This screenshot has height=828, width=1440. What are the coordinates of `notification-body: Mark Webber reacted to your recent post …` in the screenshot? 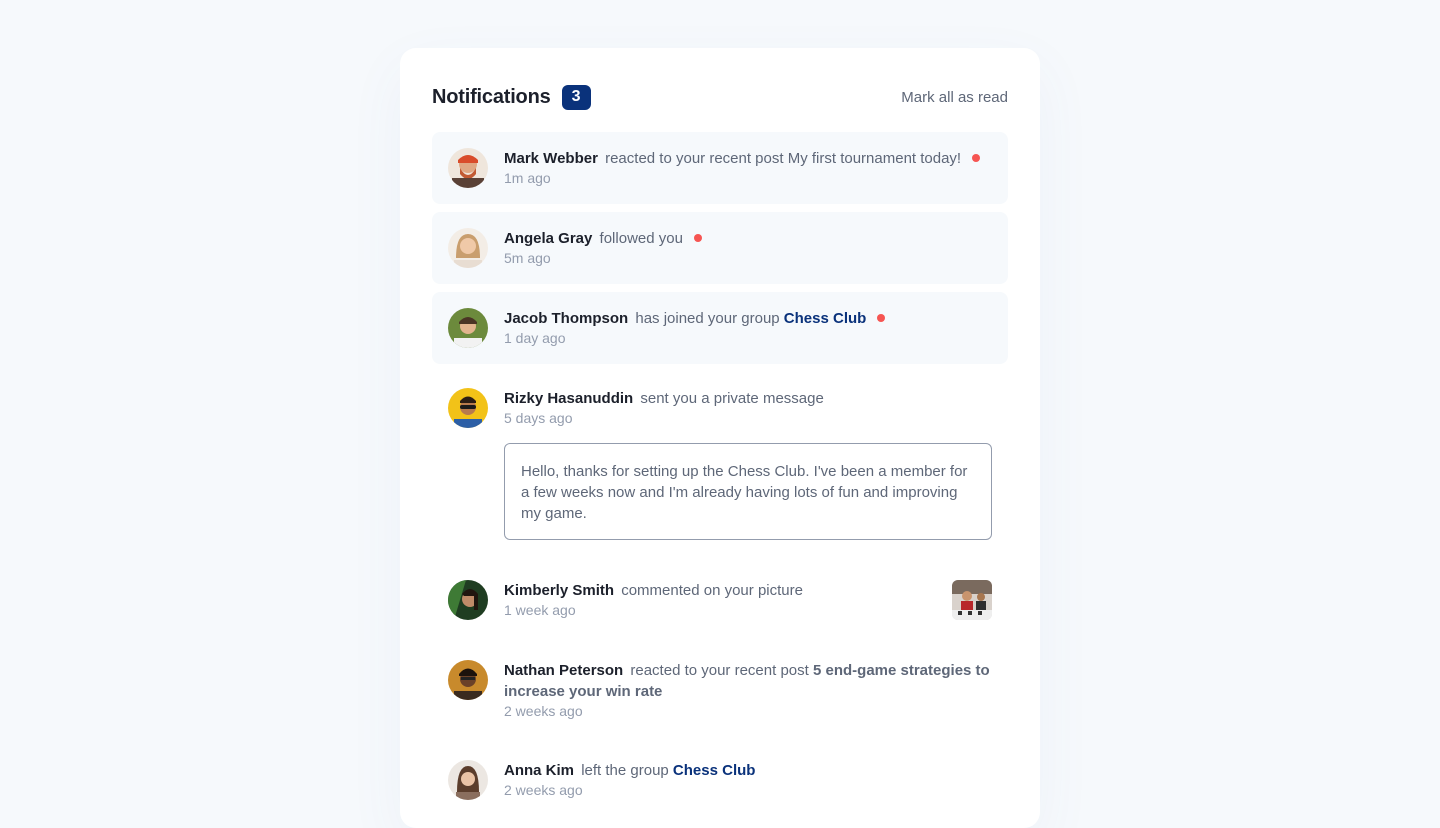 It's located at (748, 167).